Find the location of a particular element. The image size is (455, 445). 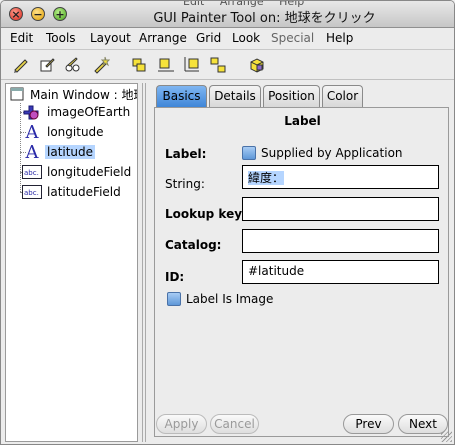

lookup-key-input is located at coordinates (340, 209).